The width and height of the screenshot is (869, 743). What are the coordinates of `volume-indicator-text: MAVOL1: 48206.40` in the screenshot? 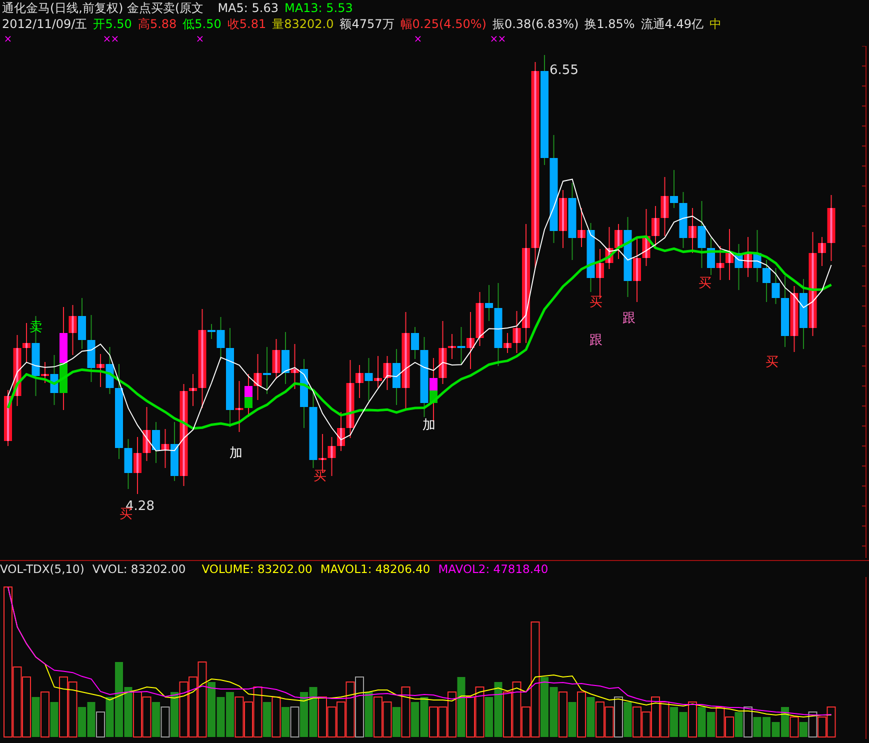 It's located at (375, 569).